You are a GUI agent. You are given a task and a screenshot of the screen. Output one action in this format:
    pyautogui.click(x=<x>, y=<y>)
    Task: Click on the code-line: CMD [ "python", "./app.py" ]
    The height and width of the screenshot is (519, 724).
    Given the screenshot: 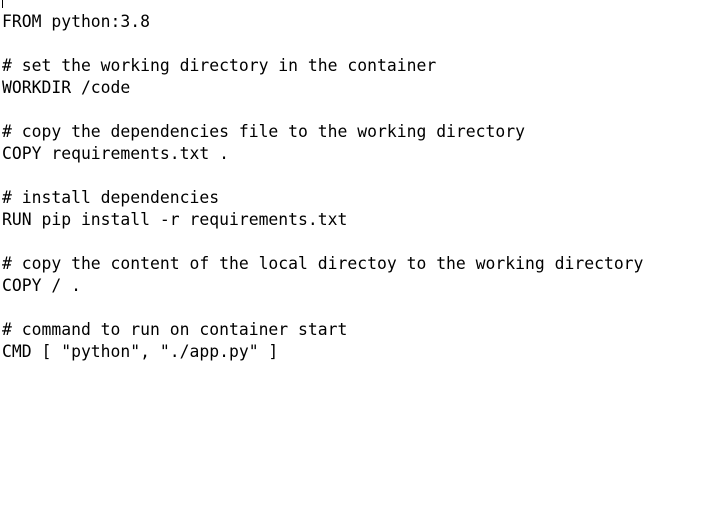 What is the action you would take?
    pyautogui.click(x=363, y=352)
    